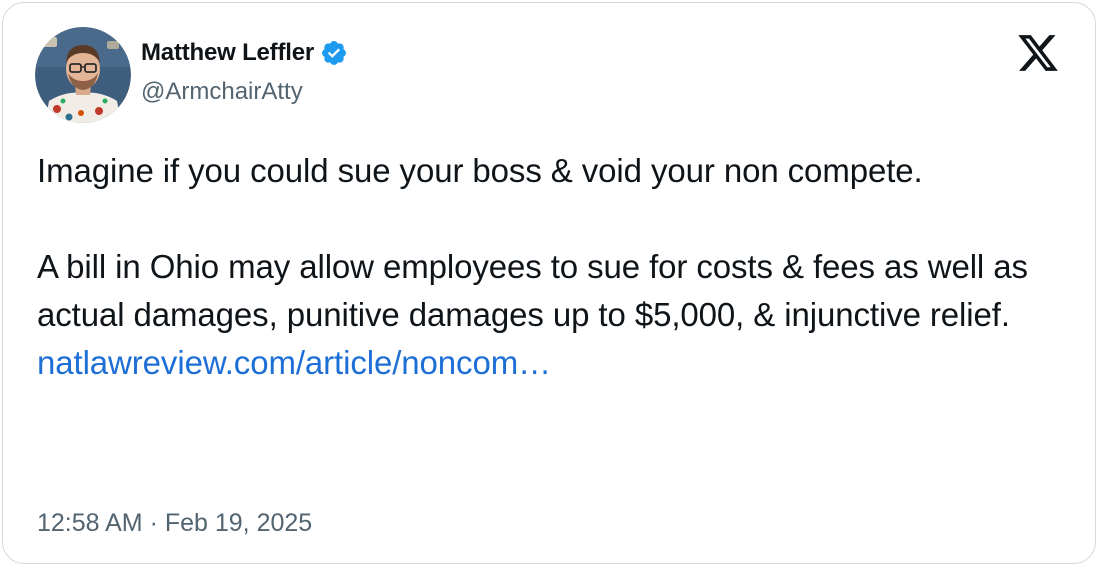  I want to click on author-display-name: Matthew Leffler, so click(227, 53).